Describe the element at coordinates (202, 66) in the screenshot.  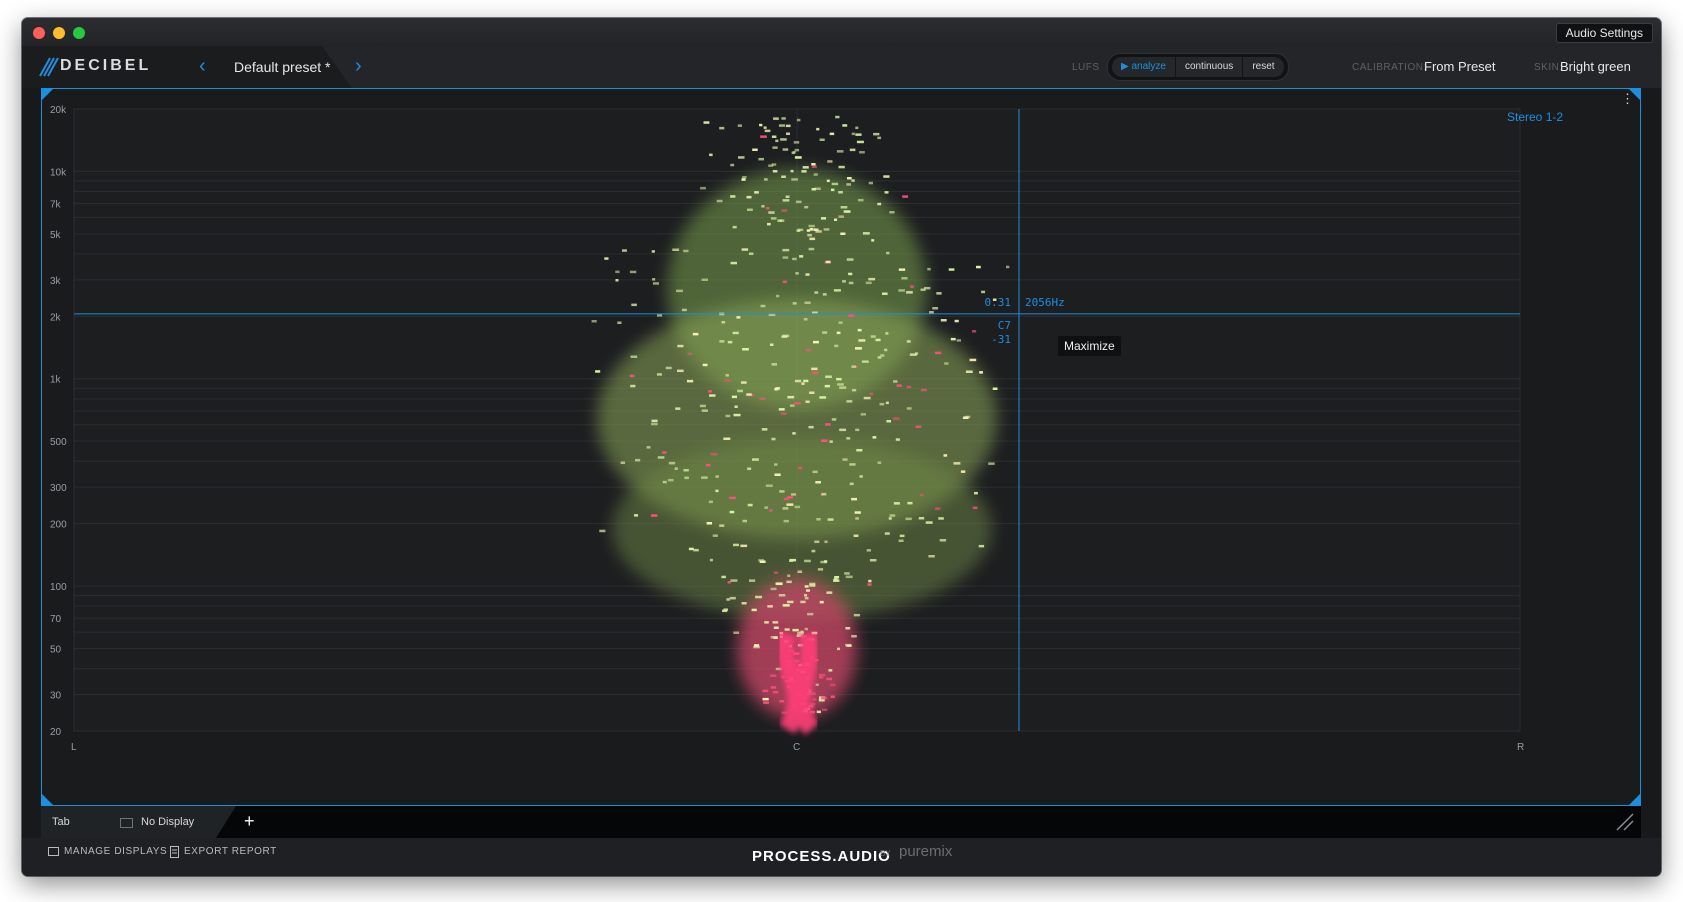
I see `preset-prev-button: ‹` at that location.